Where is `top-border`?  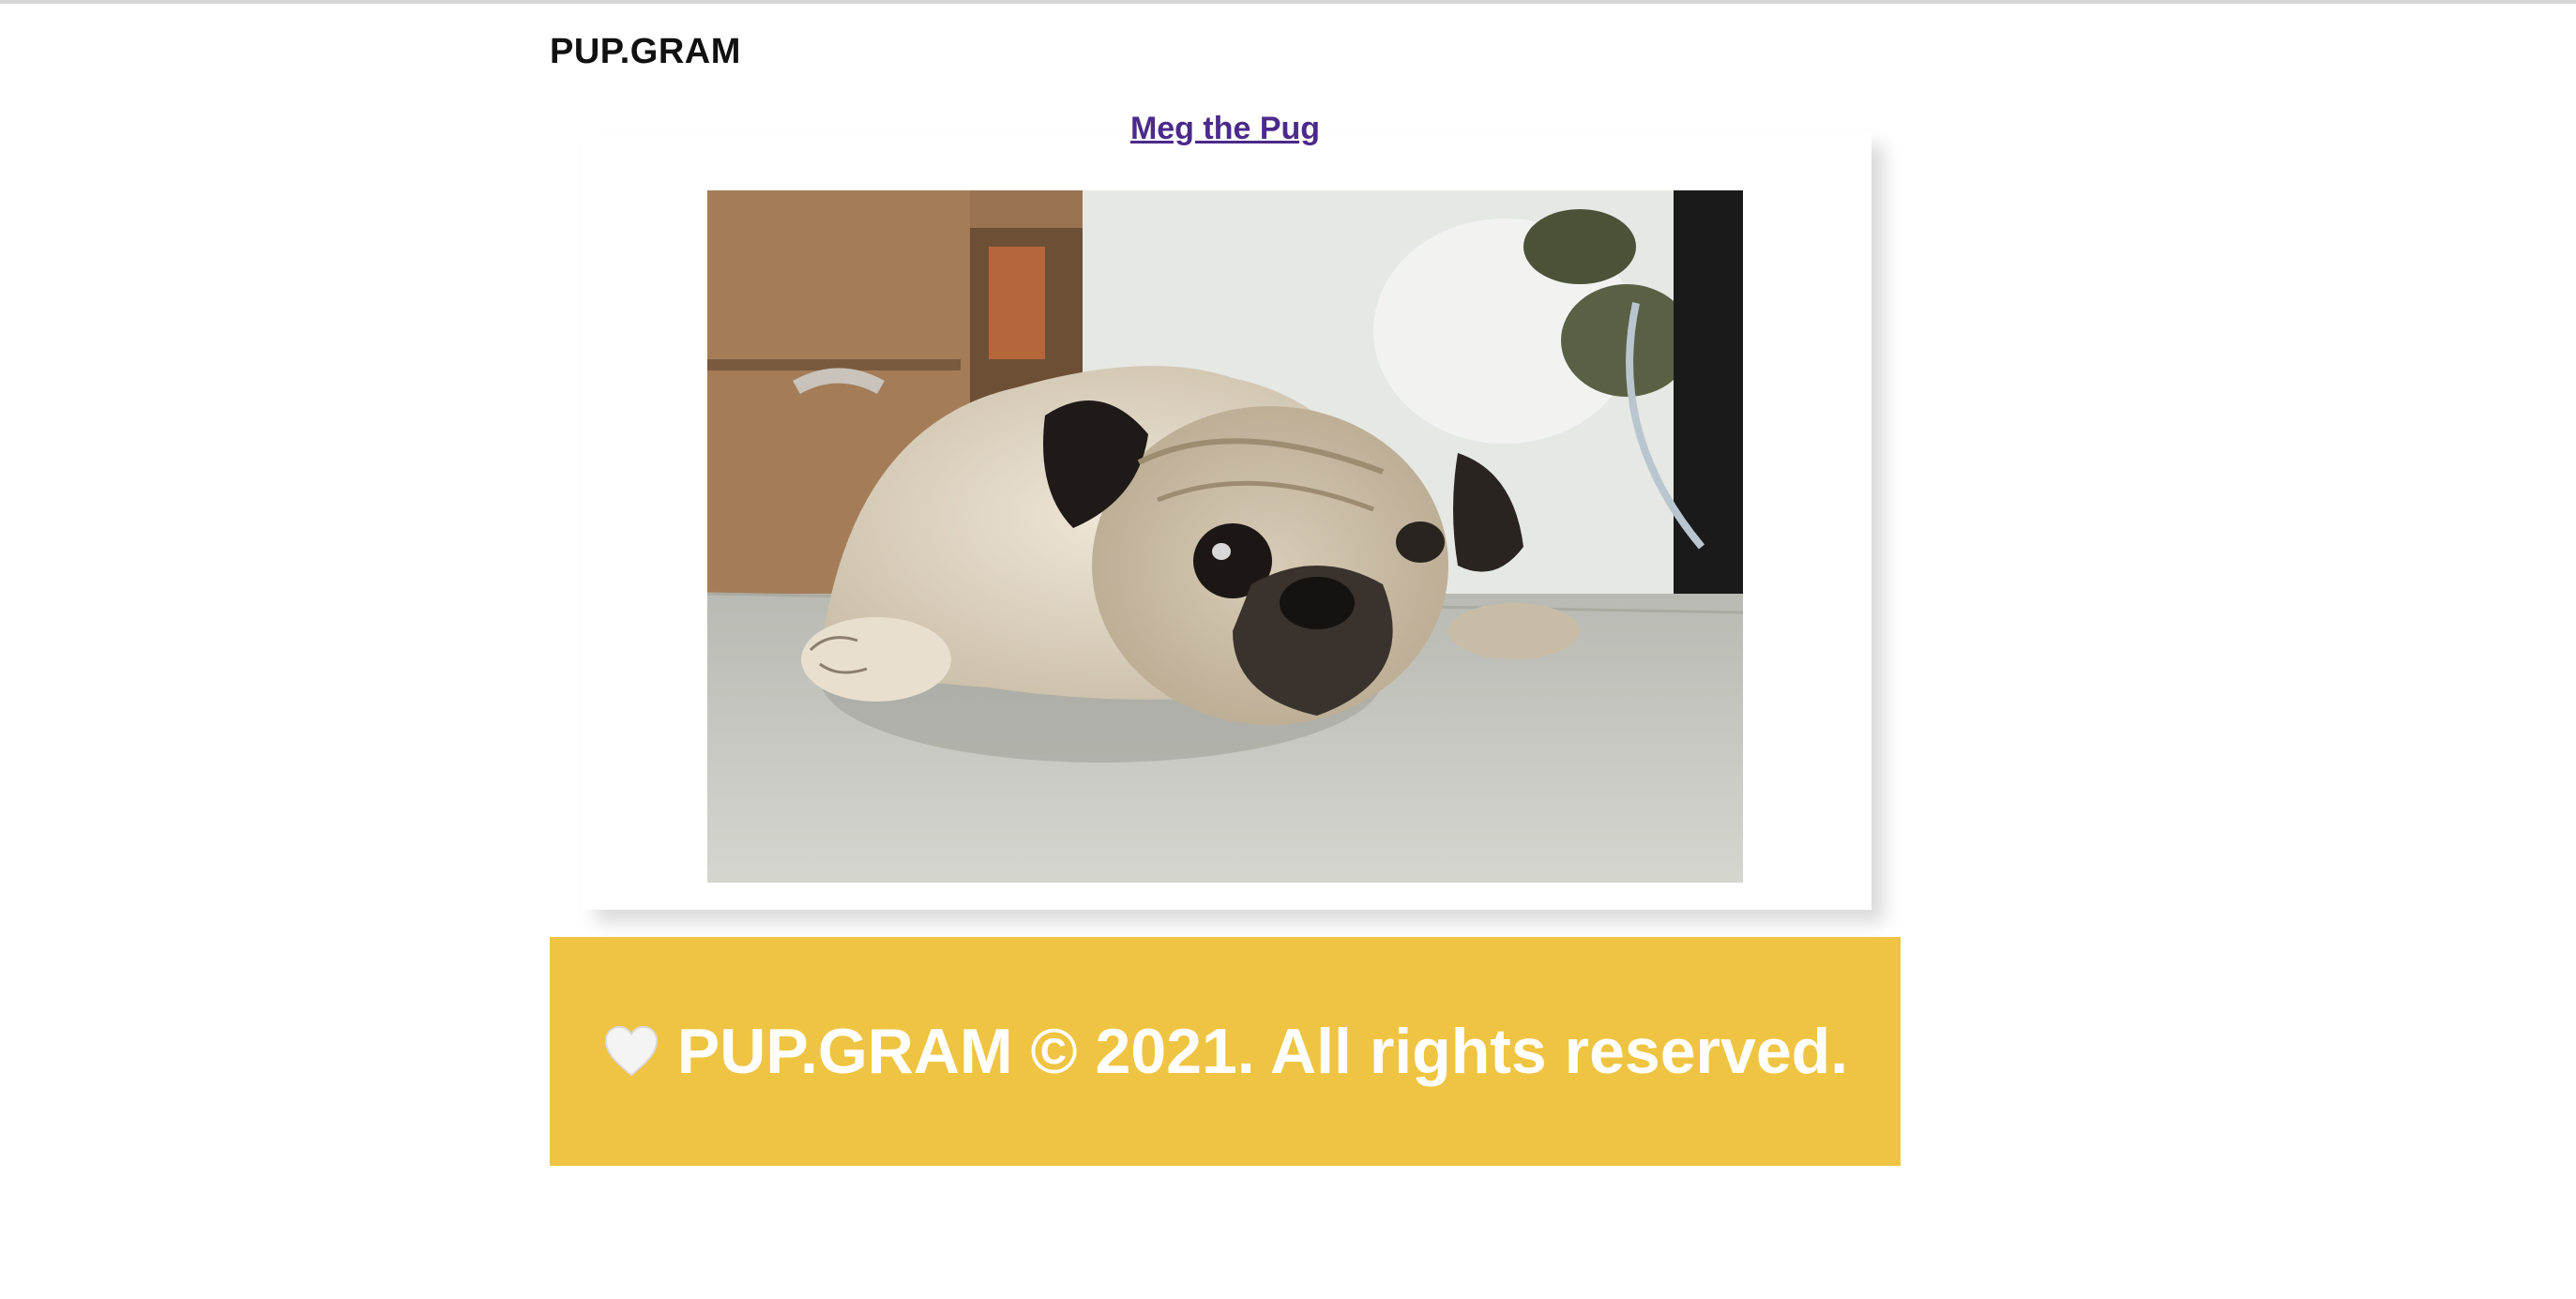 top-border is located at coordinates (1288, 2).